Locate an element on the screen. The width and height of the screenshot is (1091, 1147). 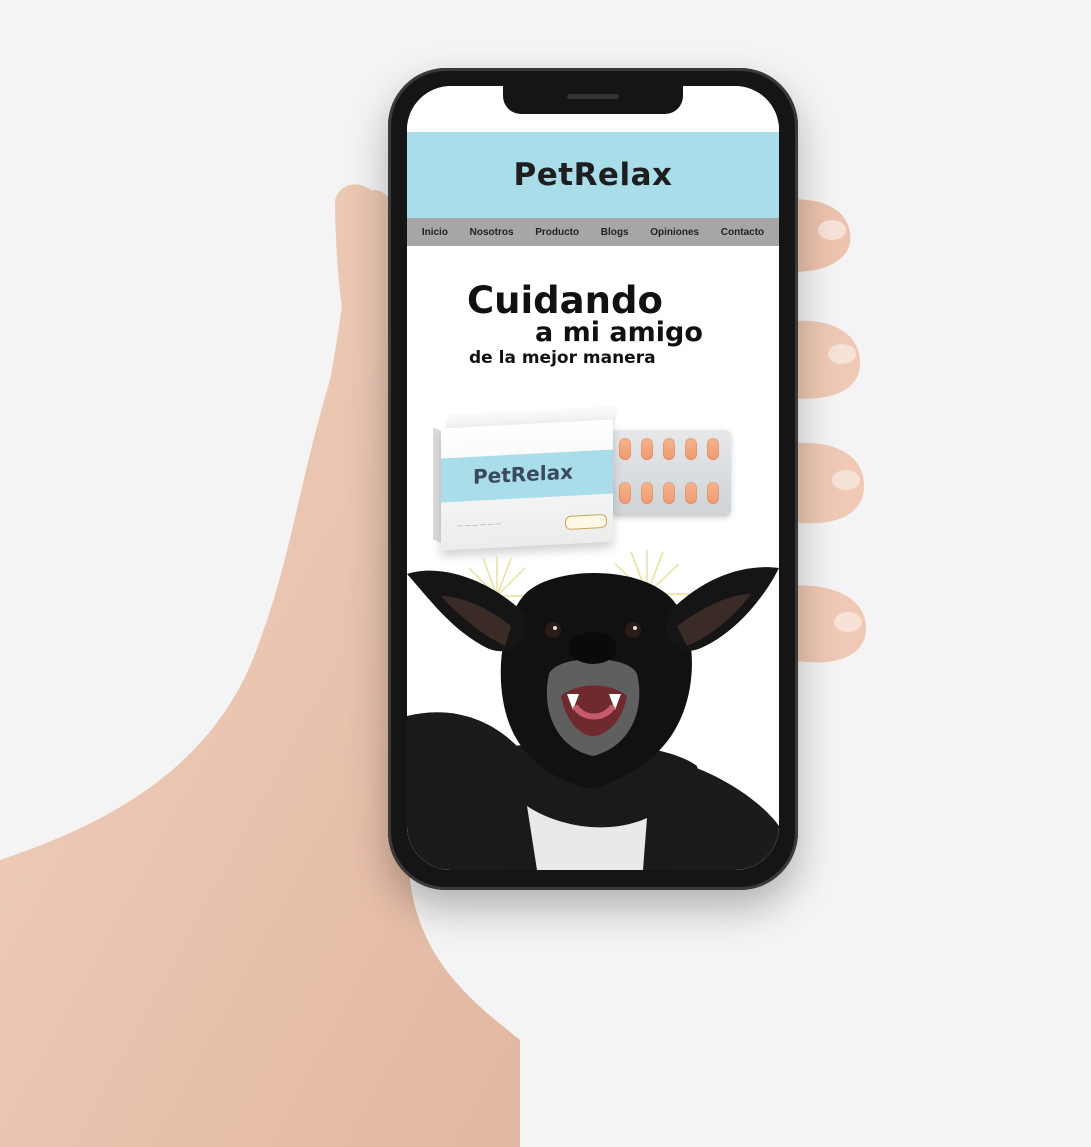
site-header: PetRelax is located at coordinates (593, 175).